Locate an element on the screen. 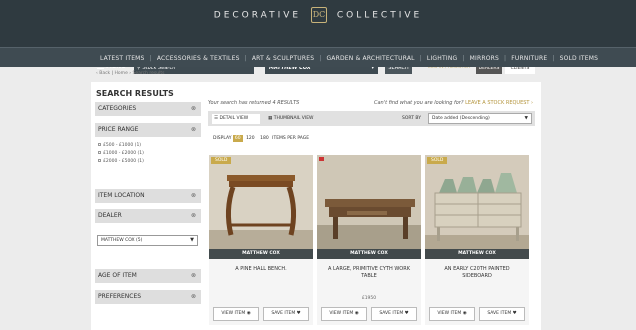 This screenshot has width=636, height=330. site-logo: DECORATIVE DC COLLECTIVE is located at coordinates (318, 15).